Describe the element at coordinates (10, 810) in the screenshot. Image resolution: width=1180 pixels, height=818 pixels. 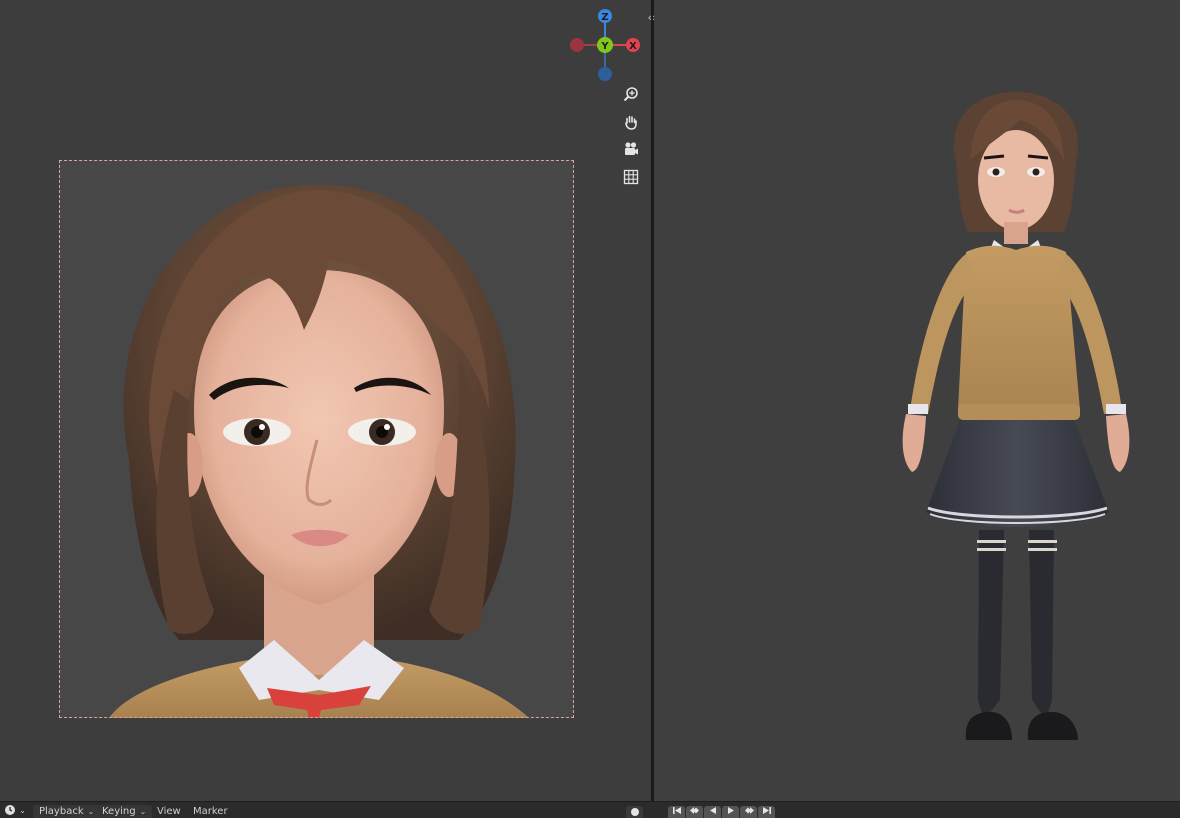
I see `clock-icon` at that location.